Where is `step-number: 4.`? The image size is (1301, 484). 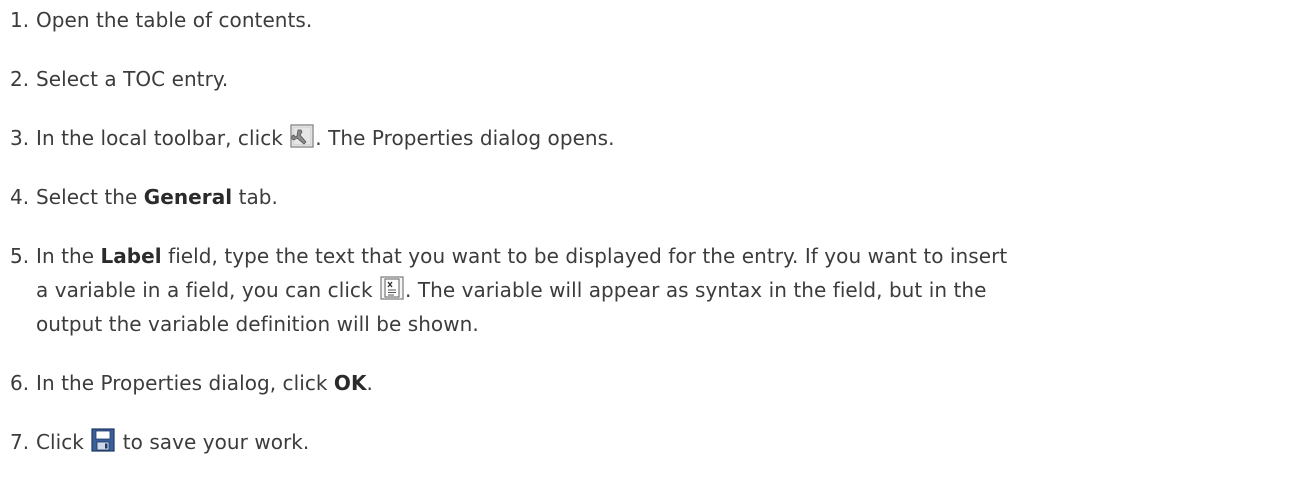 step-number: 4. is located at coordinates (20, 197).